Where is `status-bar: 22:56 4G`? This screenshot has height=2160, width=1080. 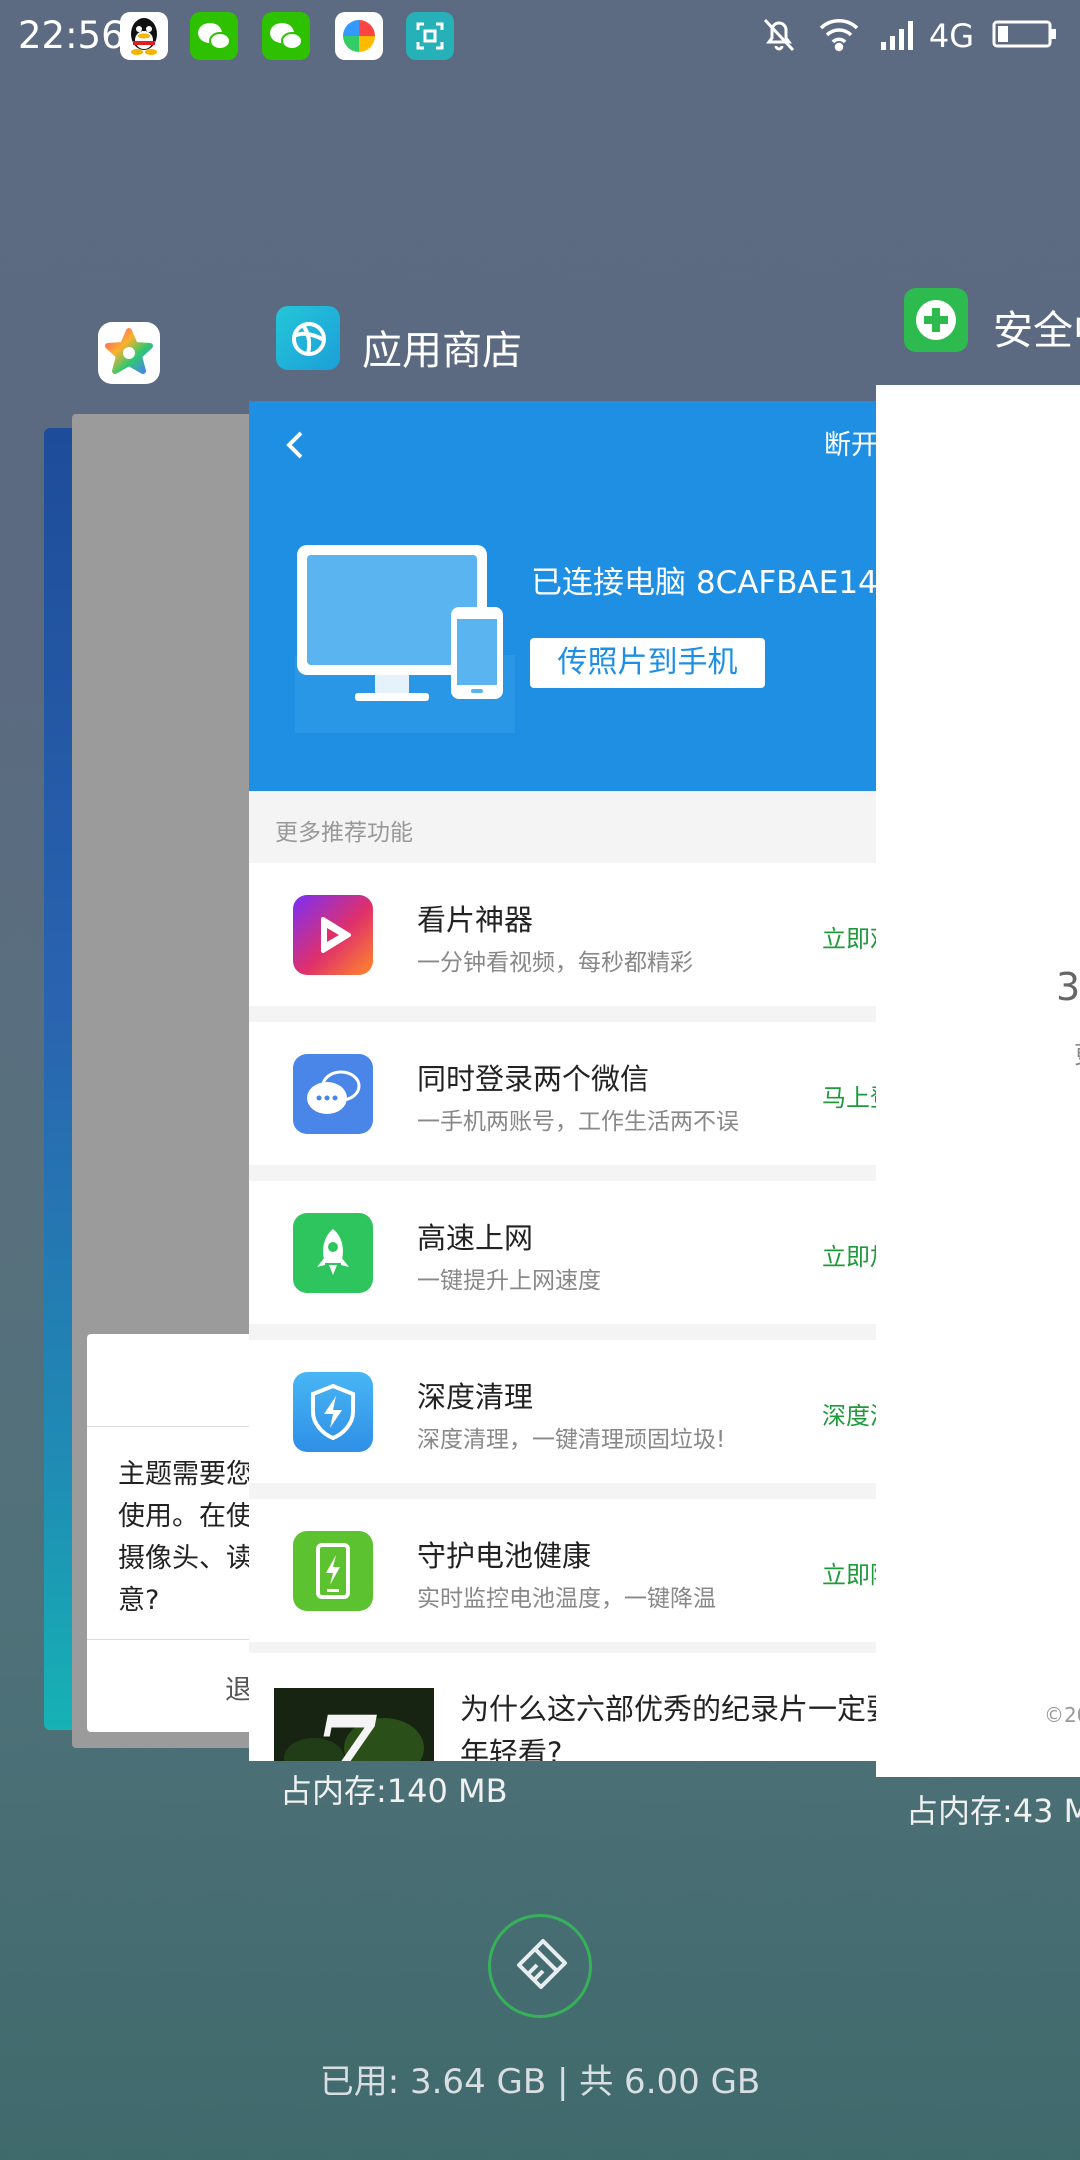
status-bar: 22:56 4G is located at coordinates (540, 36).